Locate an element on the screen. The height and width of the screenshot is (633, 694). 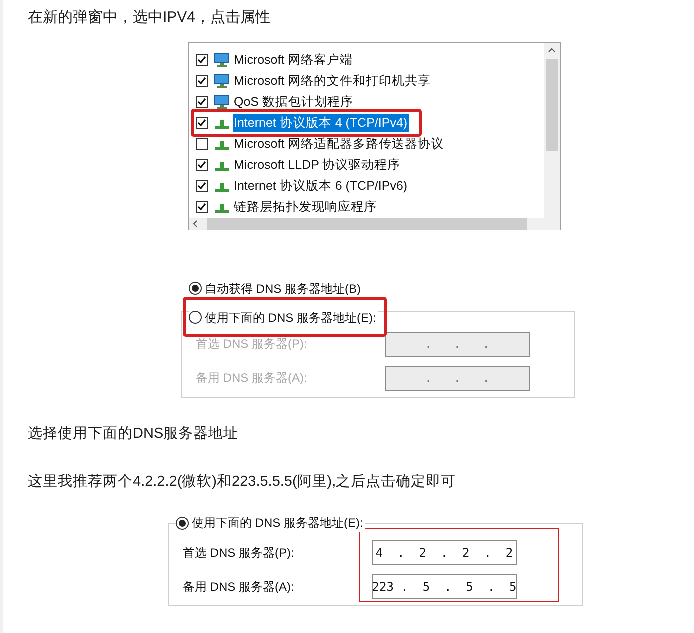
item-label: Microsoft 网络的文件和打印机共享 is located at coordinates (332, 81).